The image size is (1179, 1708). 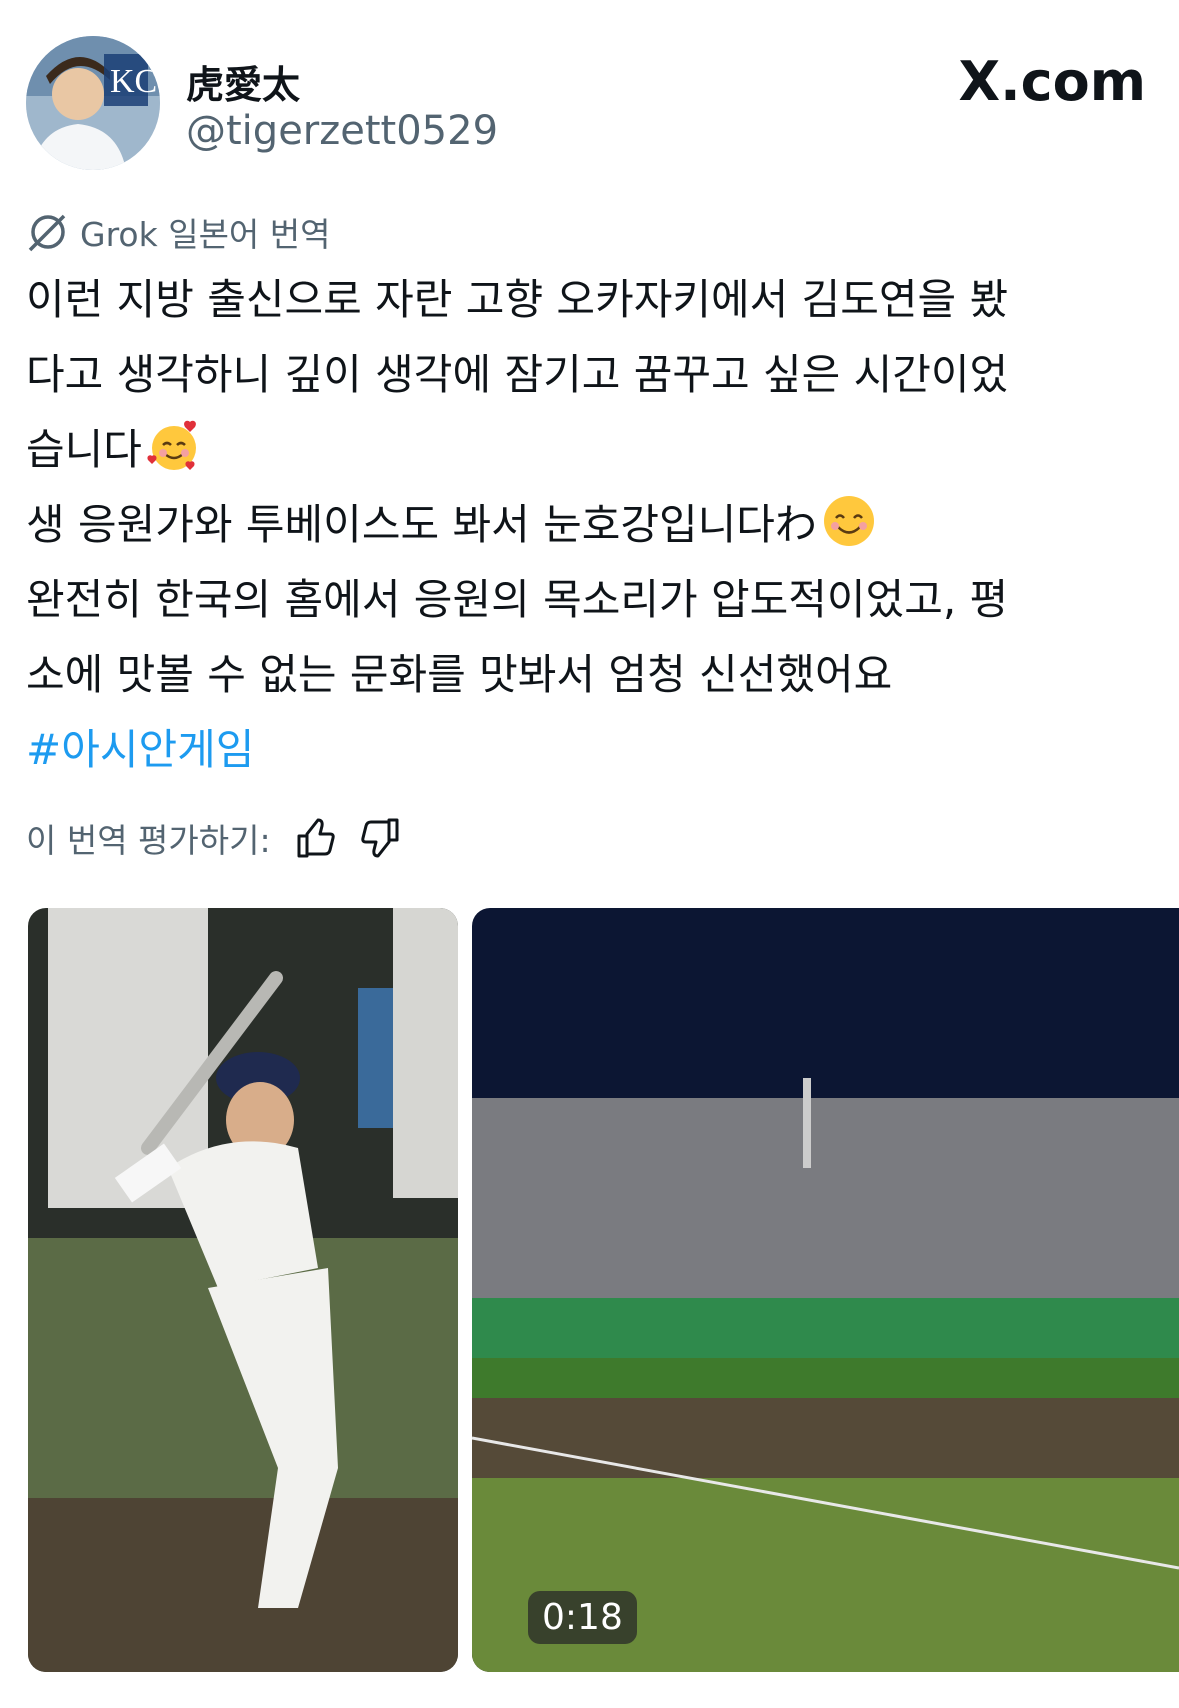 I want to click on post-line: 완전히 한국의 홈에서 응원의 목소리가 압도적이었고, 평, so click(x=517, y=599).